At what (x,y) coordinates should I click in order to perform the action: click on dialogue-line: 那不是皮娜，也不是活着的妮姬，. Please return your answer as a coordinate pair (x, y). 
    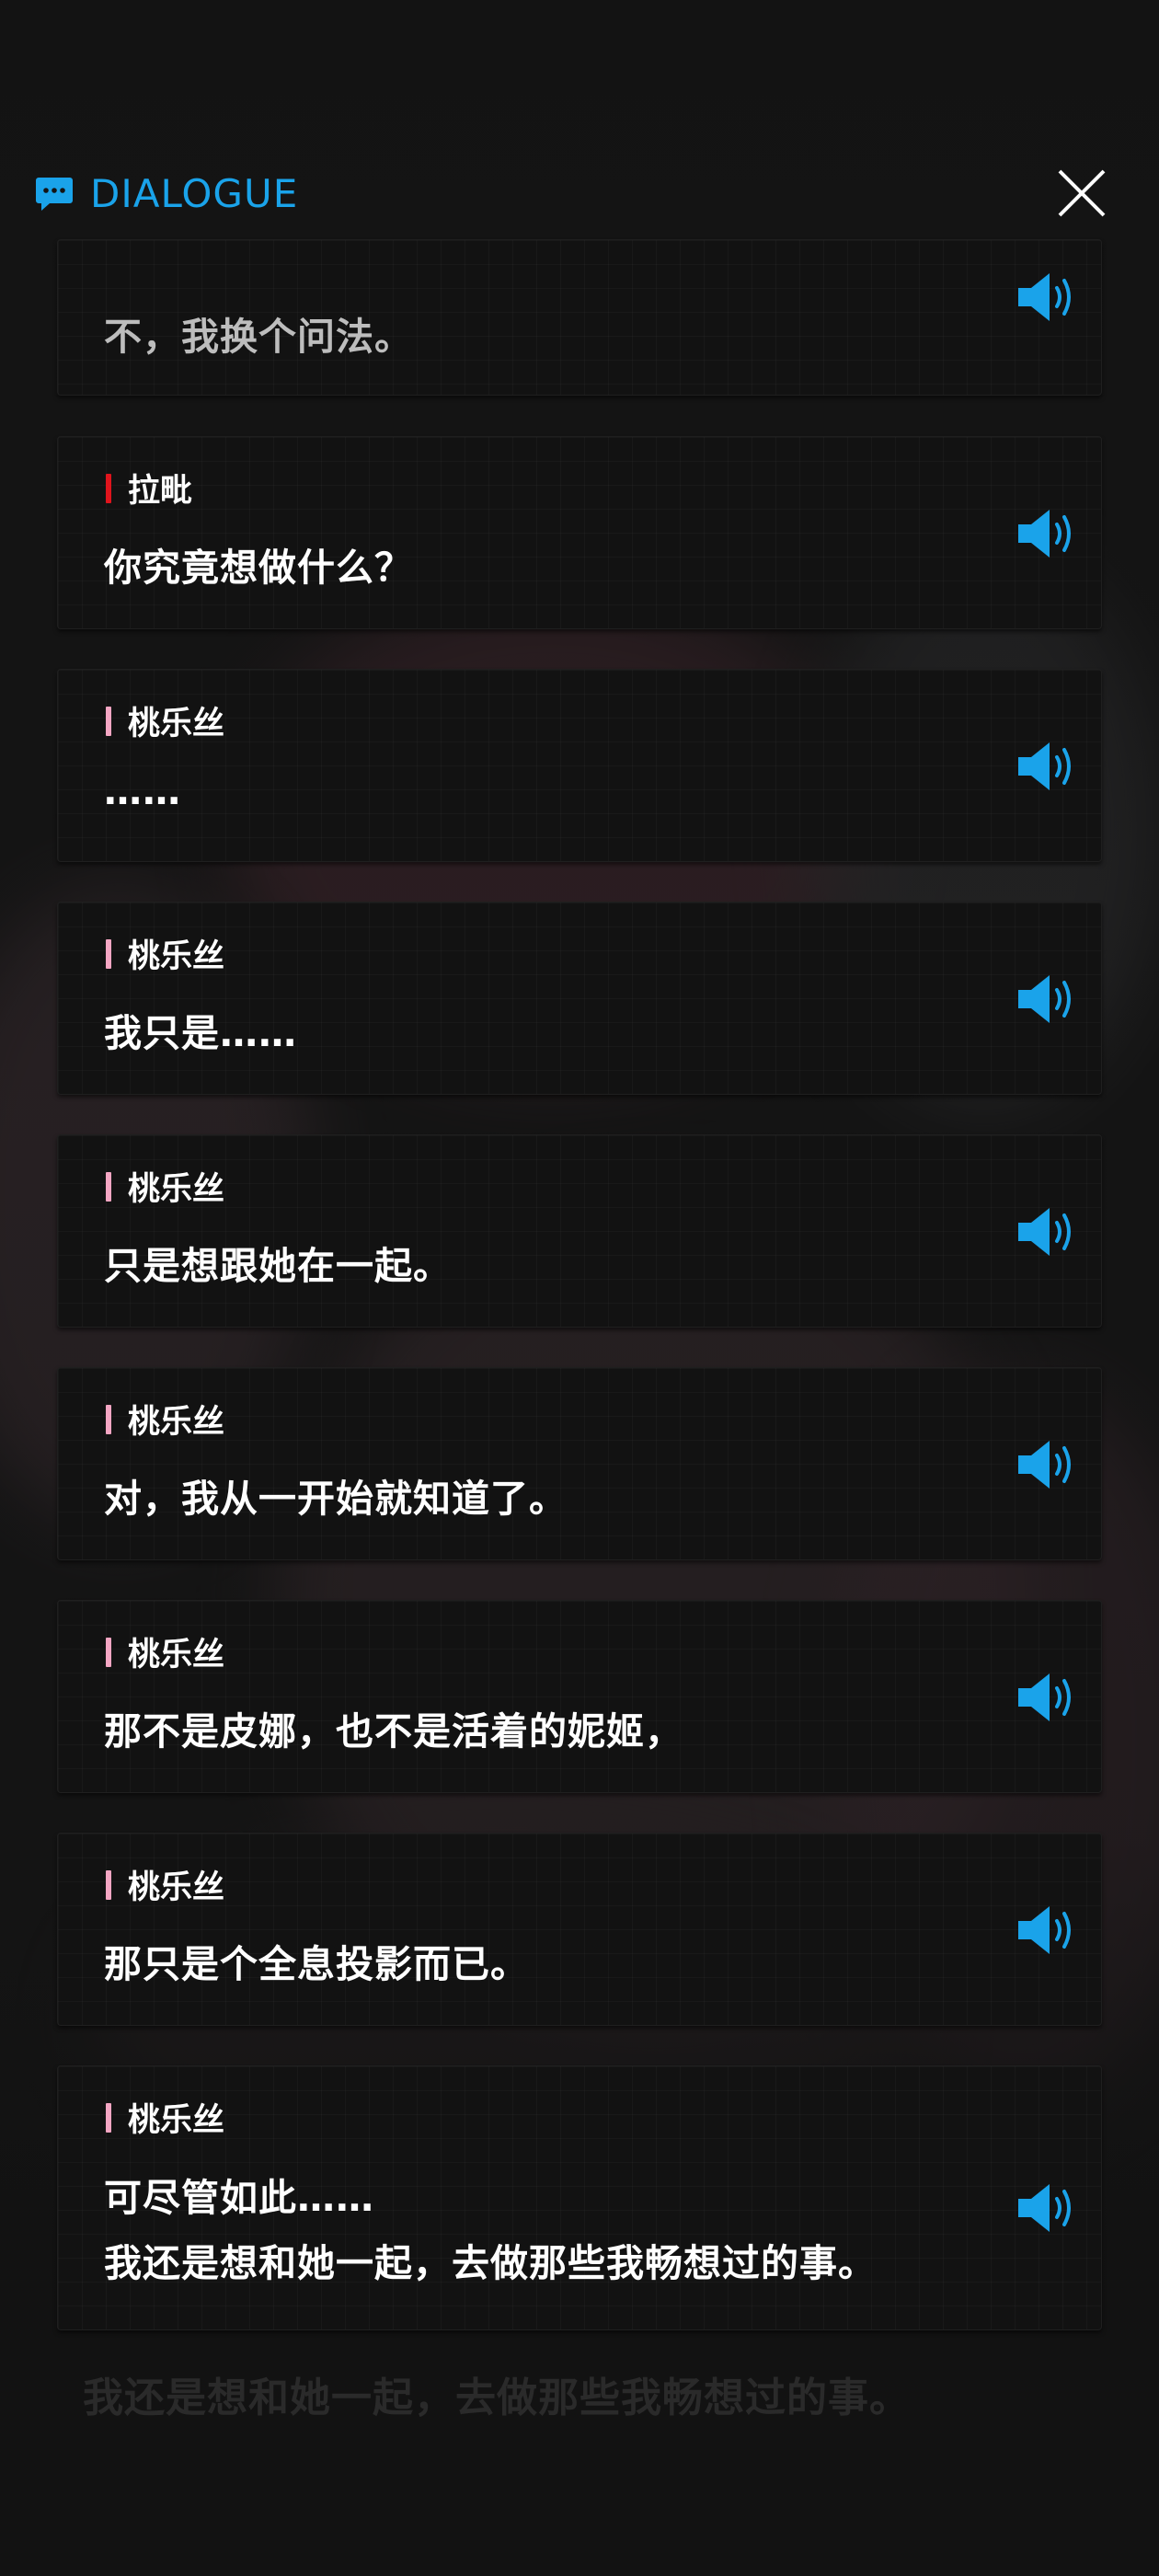
    Looking at the image, I should click on (393, 1731).